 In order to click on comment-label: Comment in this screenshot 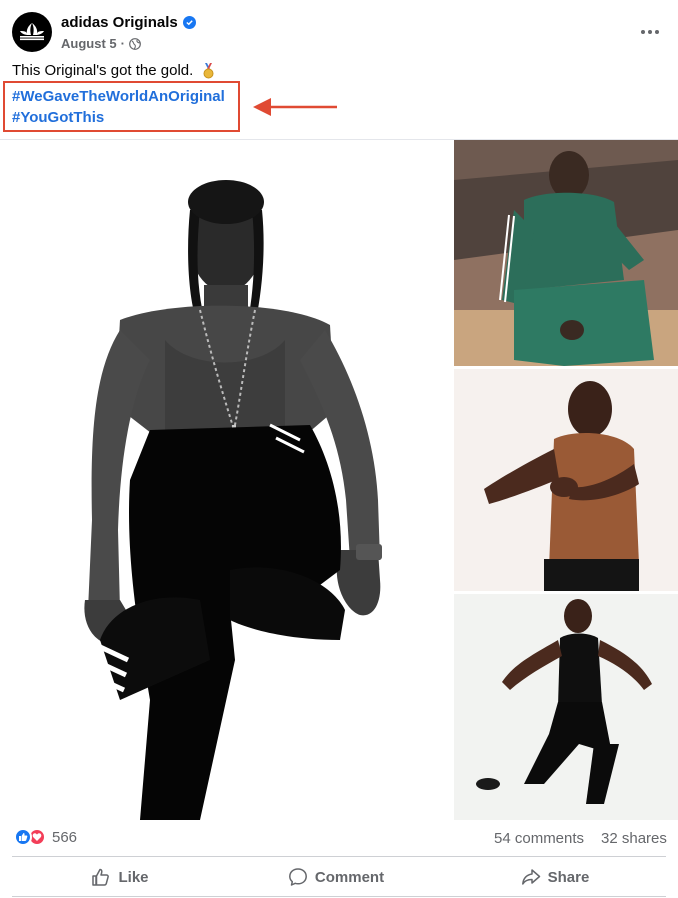, I will do `click(349, 877)`.